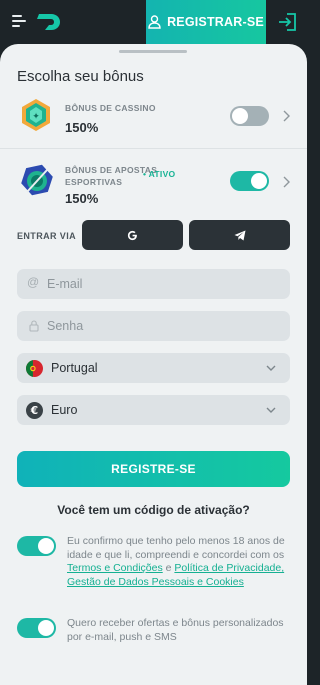 The width and height of the screenshot is (320, 685). Describe the element at coordinates (249, 116) in the screenshot. I see `bonus-casino-toggle` at that location.